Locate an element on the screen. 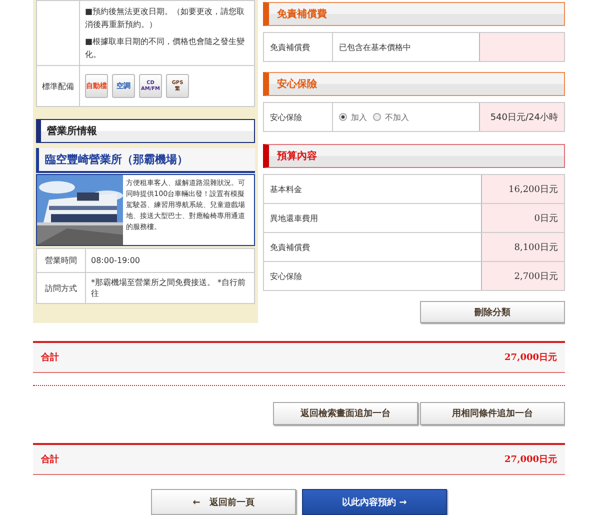 The width and height of the screenshot is (600, 515). row-label: 營業時間 is located at coordinates (61, 260).